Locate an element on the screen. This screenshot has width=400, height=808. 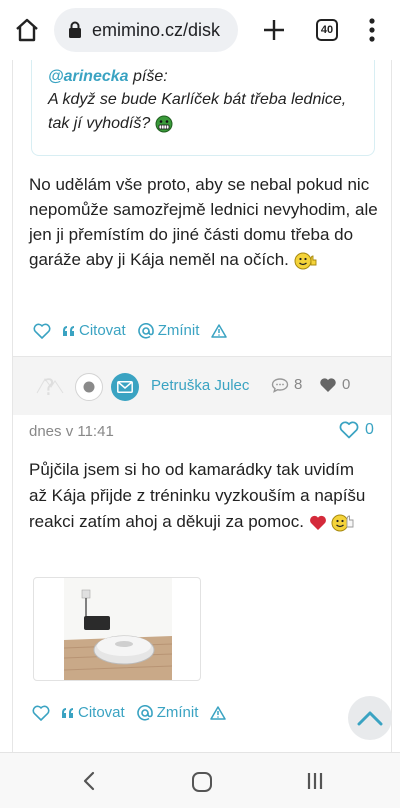
message-button is located at coordinates (125, 387).